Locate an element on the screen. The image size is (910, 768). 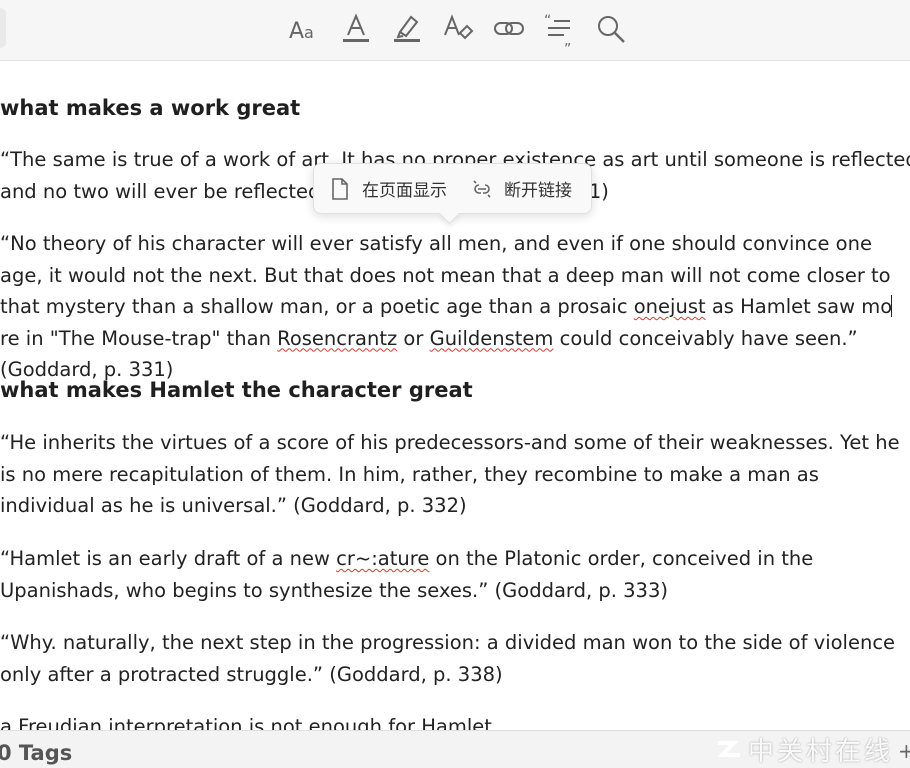
quote-icon: “„ is located at coordinates (560, 29).